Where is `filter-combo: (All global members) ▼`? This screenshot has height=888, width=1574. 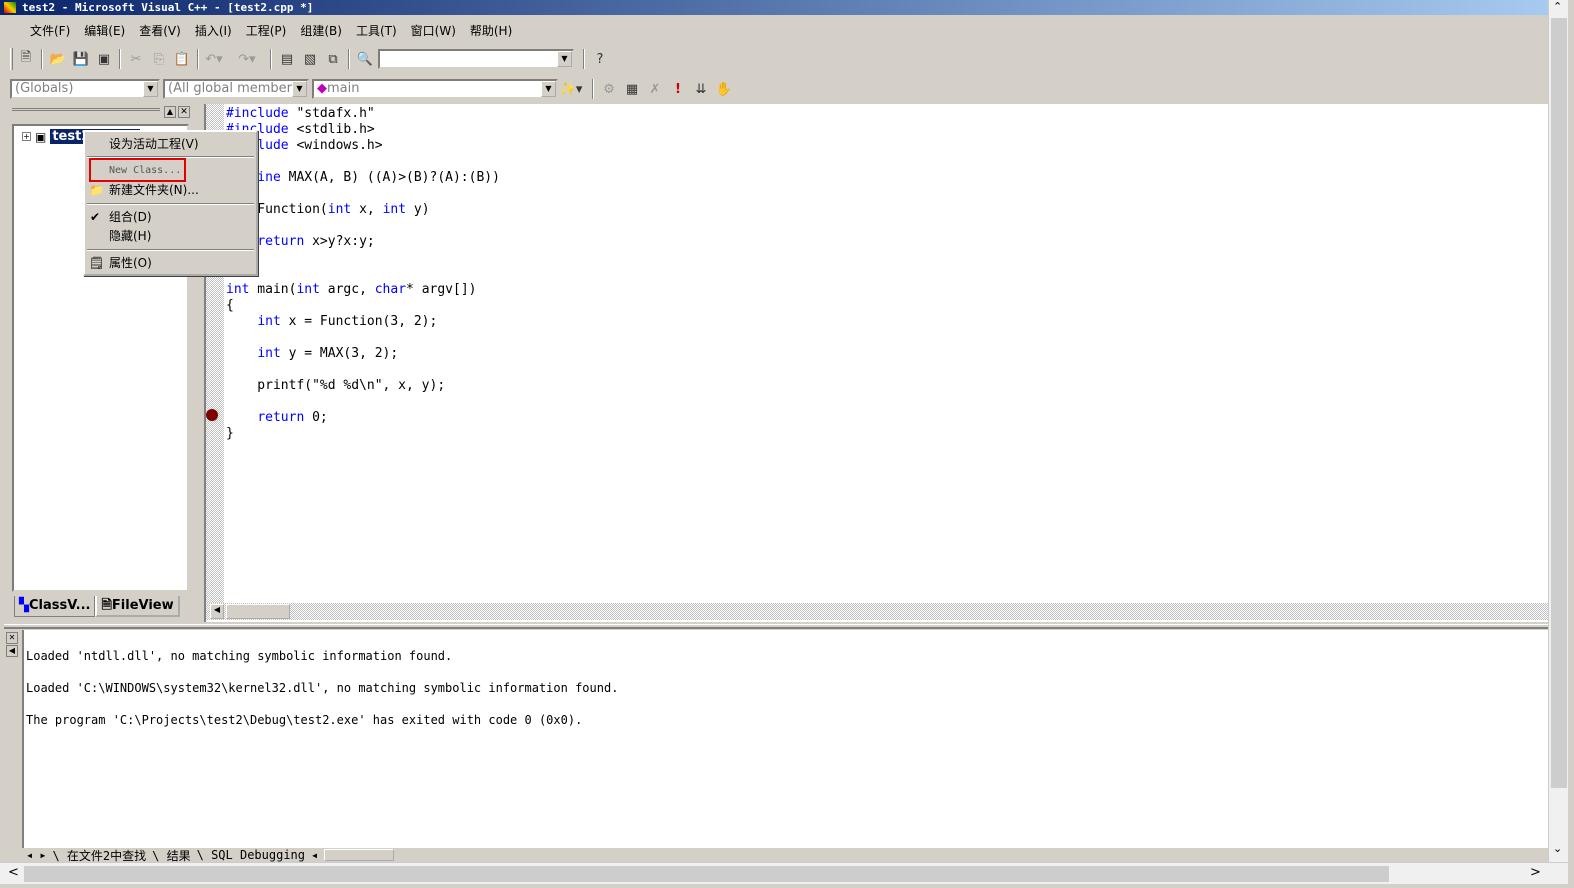
filter-combo: (All global members) ▼ is located at coordinates (236, 89).